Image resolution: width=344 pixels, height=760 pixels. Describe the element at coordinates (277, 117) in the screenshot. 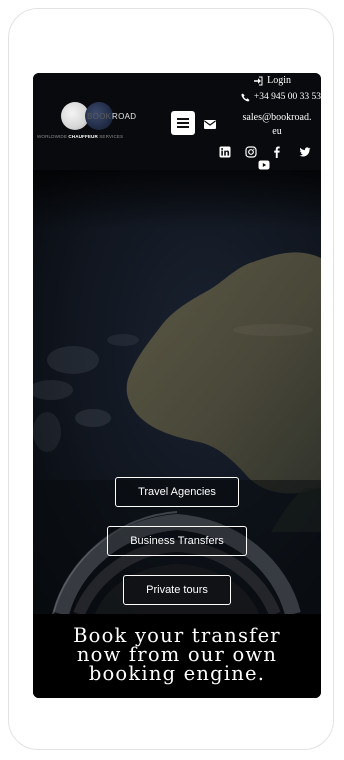

I see `email-line-1: sales@bookroad.` at that location.